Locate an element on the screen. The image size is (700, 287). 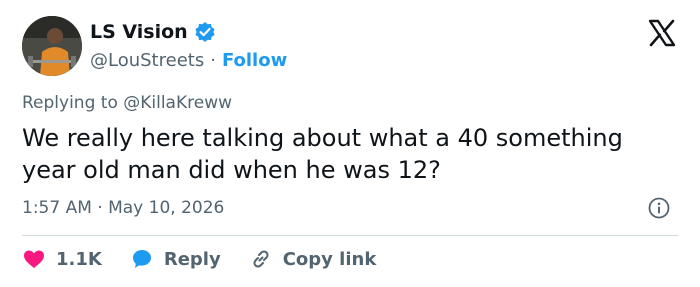
follow-button: Follow is located at coordinates (254, 60).